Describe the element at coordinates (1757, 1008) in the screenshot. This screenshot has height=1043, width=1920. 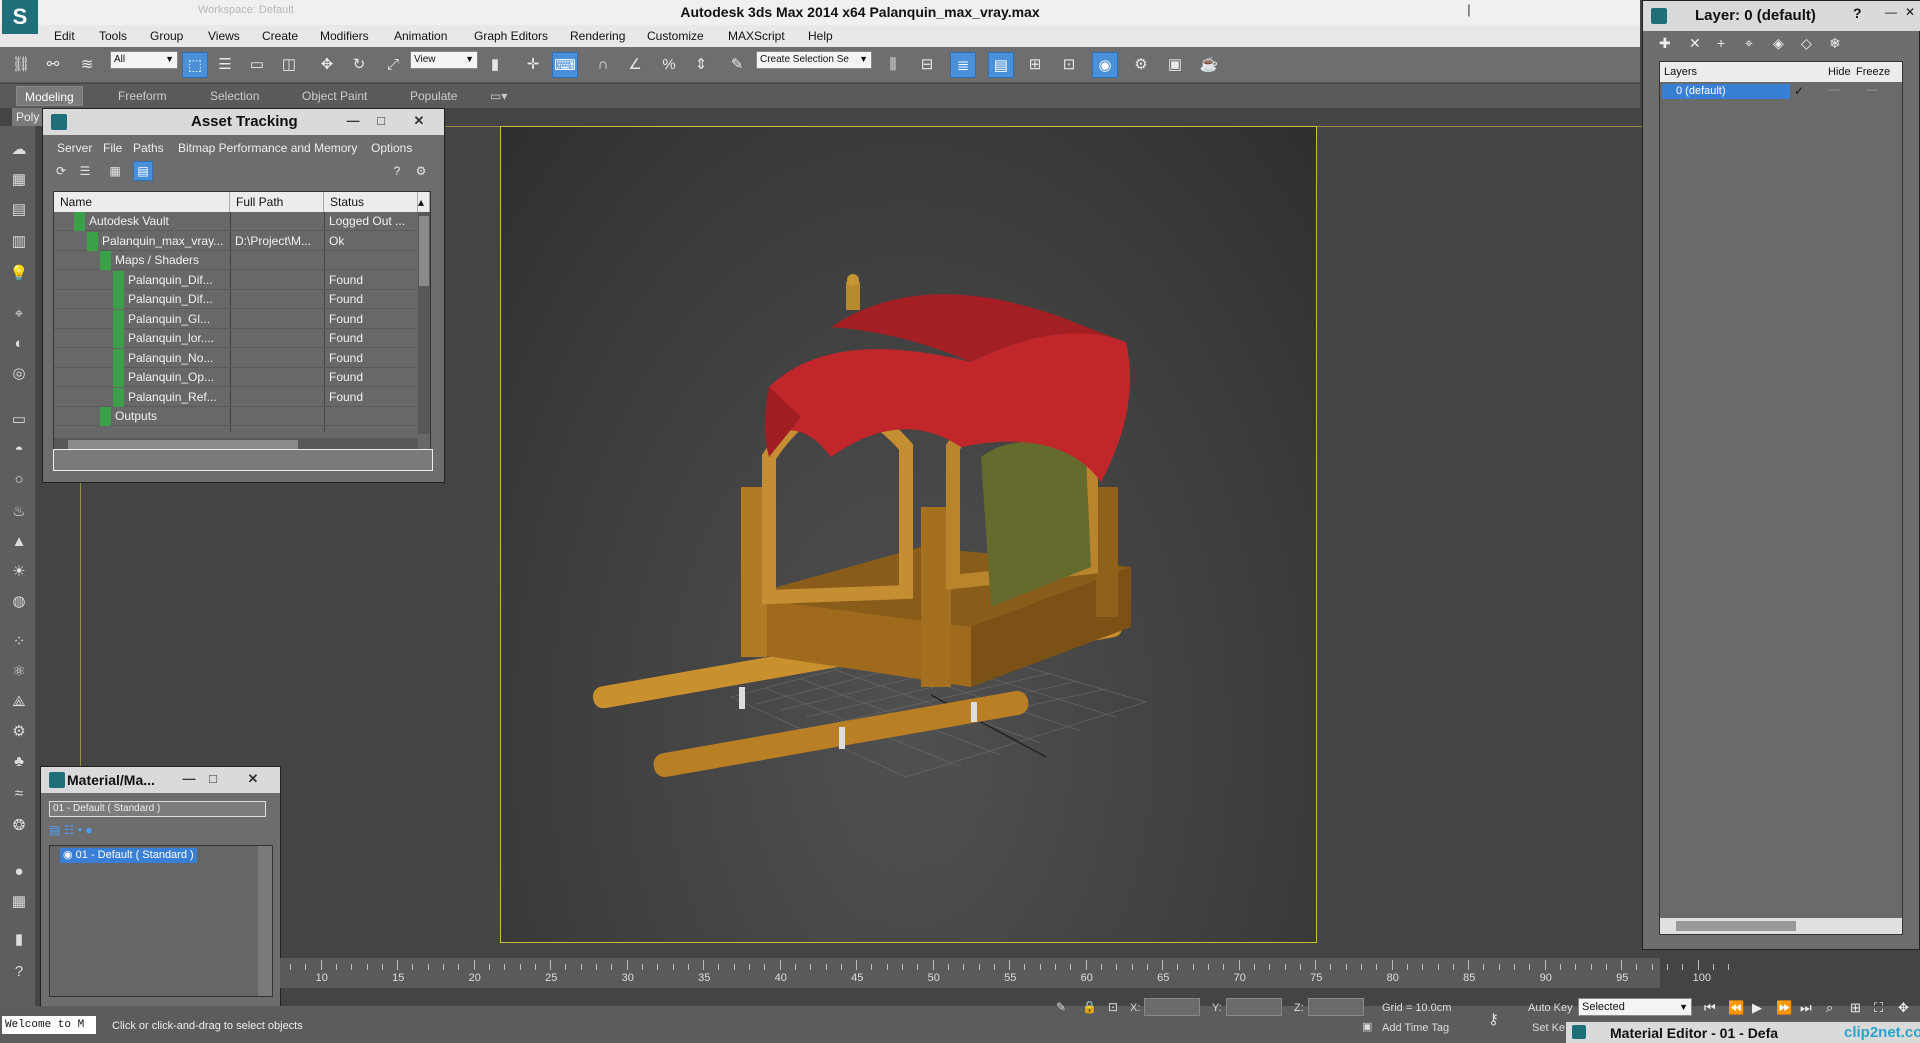
I see `play-icon: ▶` at that location.